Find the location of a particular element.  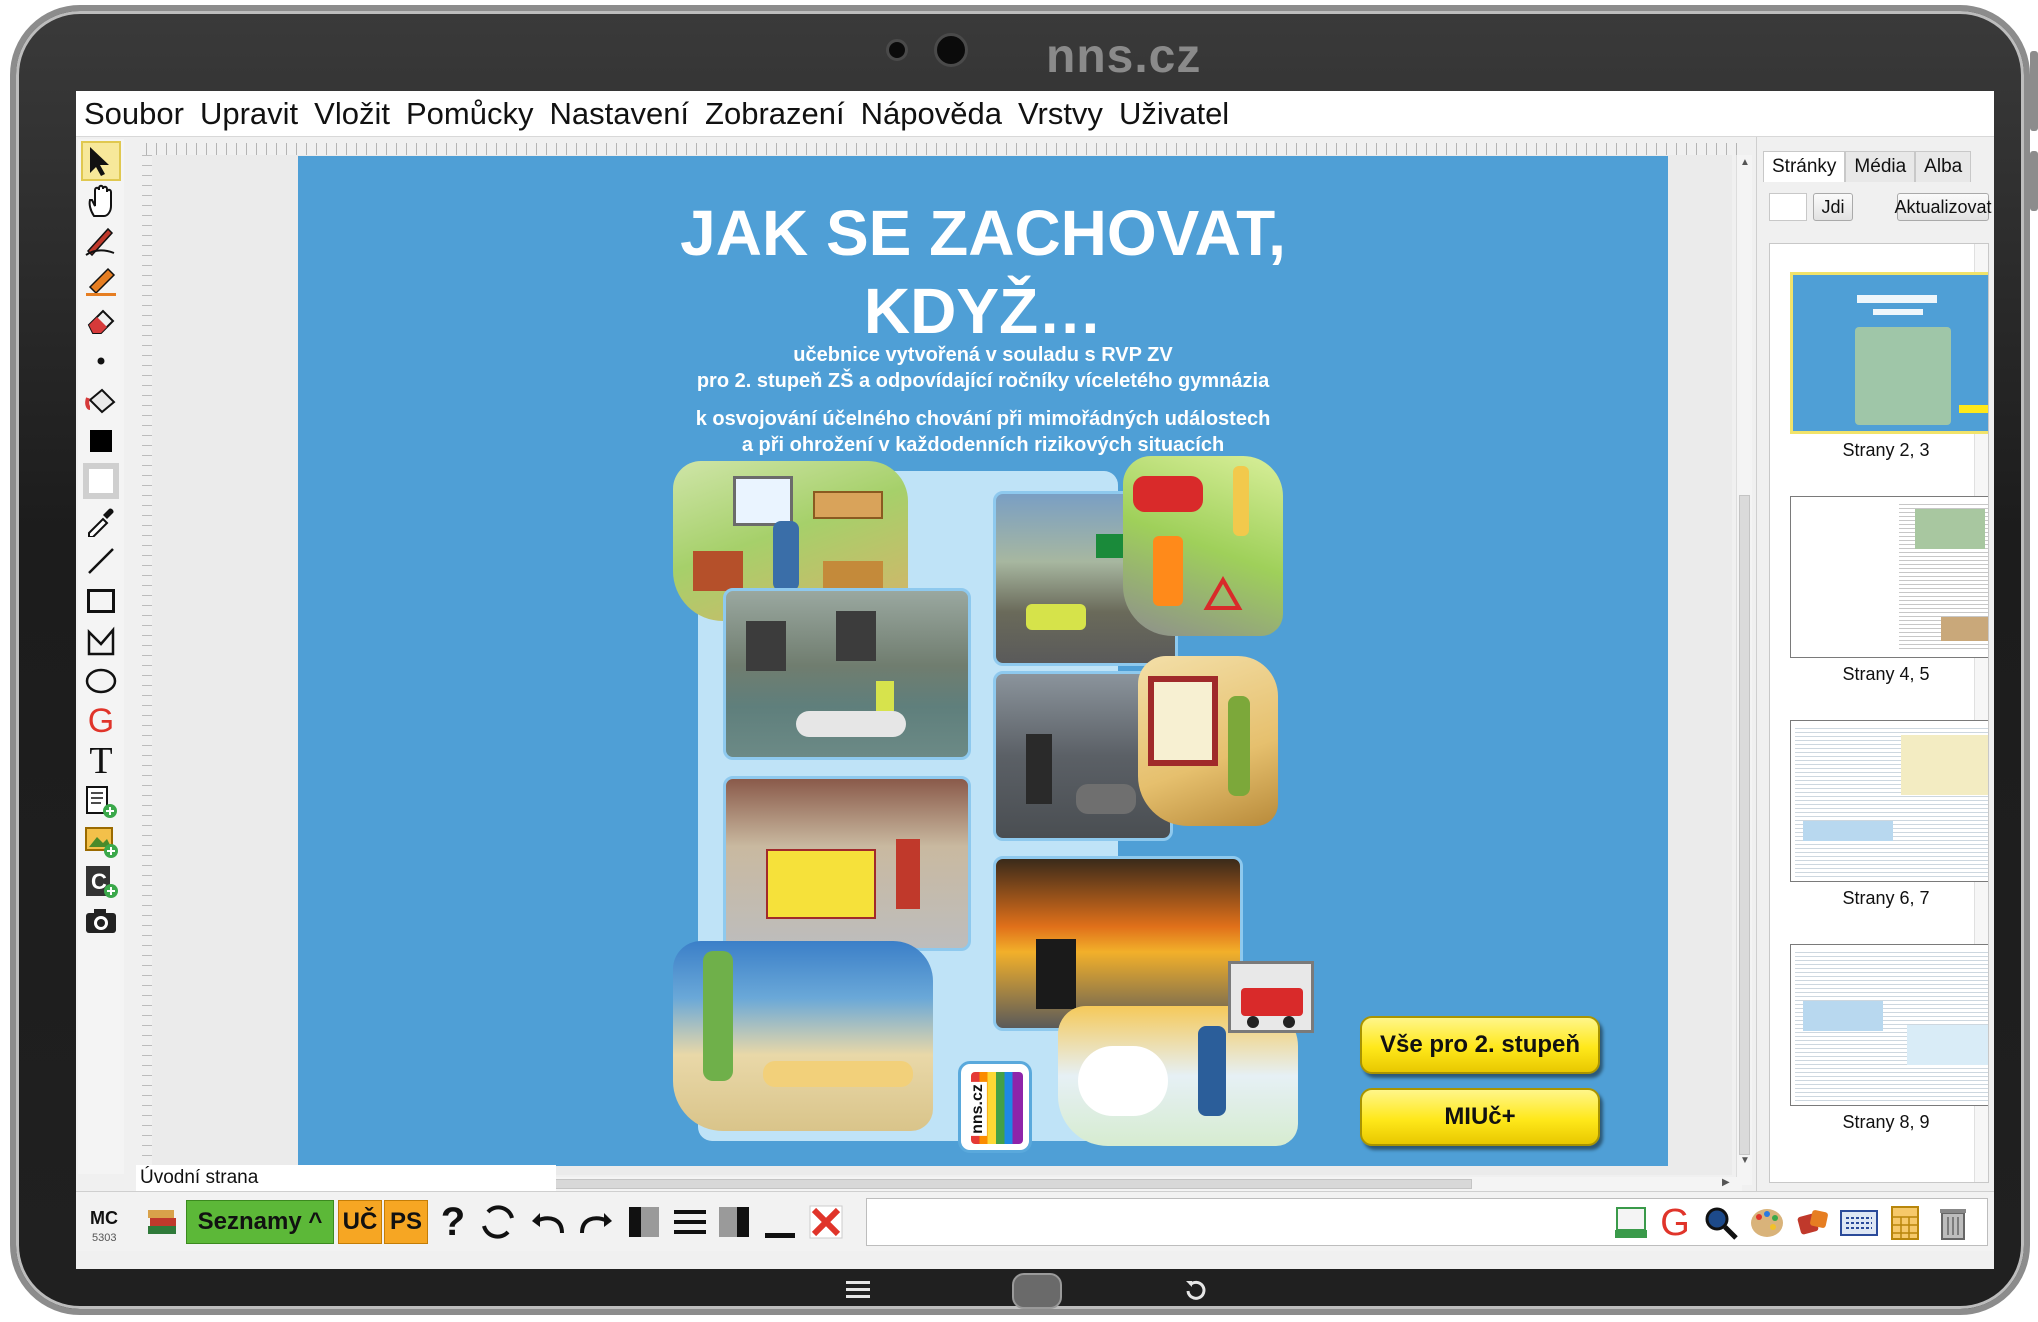

nns-logo: nns.cz is located at coordinates (995, 1107).